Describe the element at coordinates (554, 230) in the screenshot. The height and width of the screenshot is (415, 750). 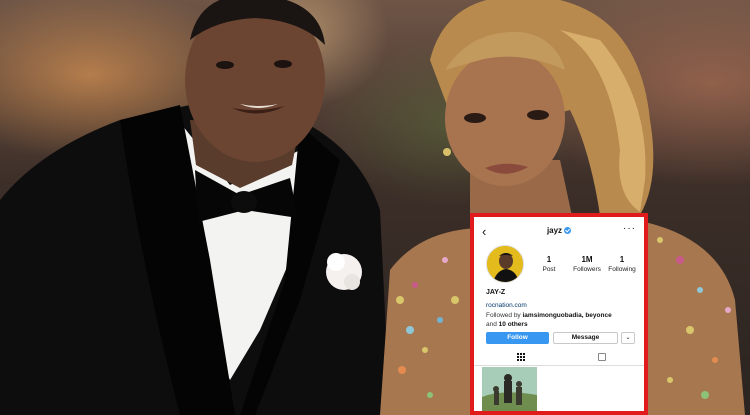
I see `username: jayz` at that location.